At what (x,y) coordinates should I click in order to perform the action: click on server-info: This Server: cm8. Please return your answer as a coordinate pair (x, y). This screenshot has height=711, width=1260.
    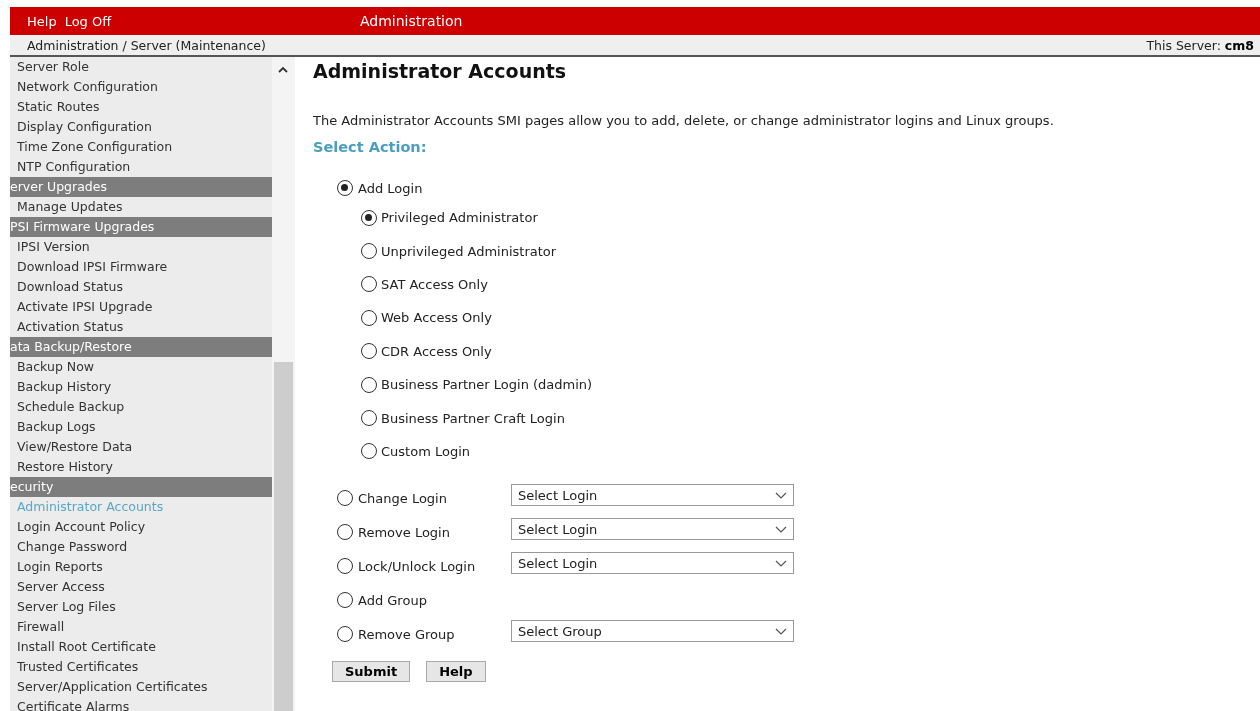
    Looking at the image, I should click on (1200, 45).